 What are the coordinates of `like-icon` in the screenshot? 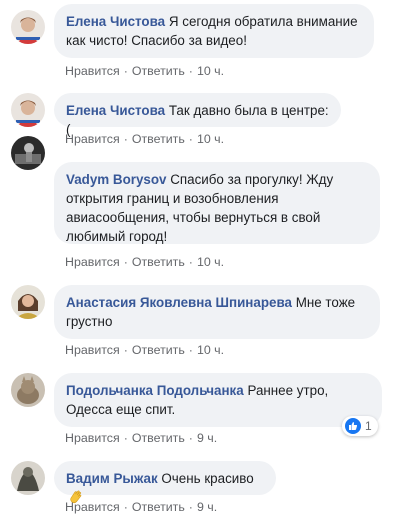 It's located at (353, 426).